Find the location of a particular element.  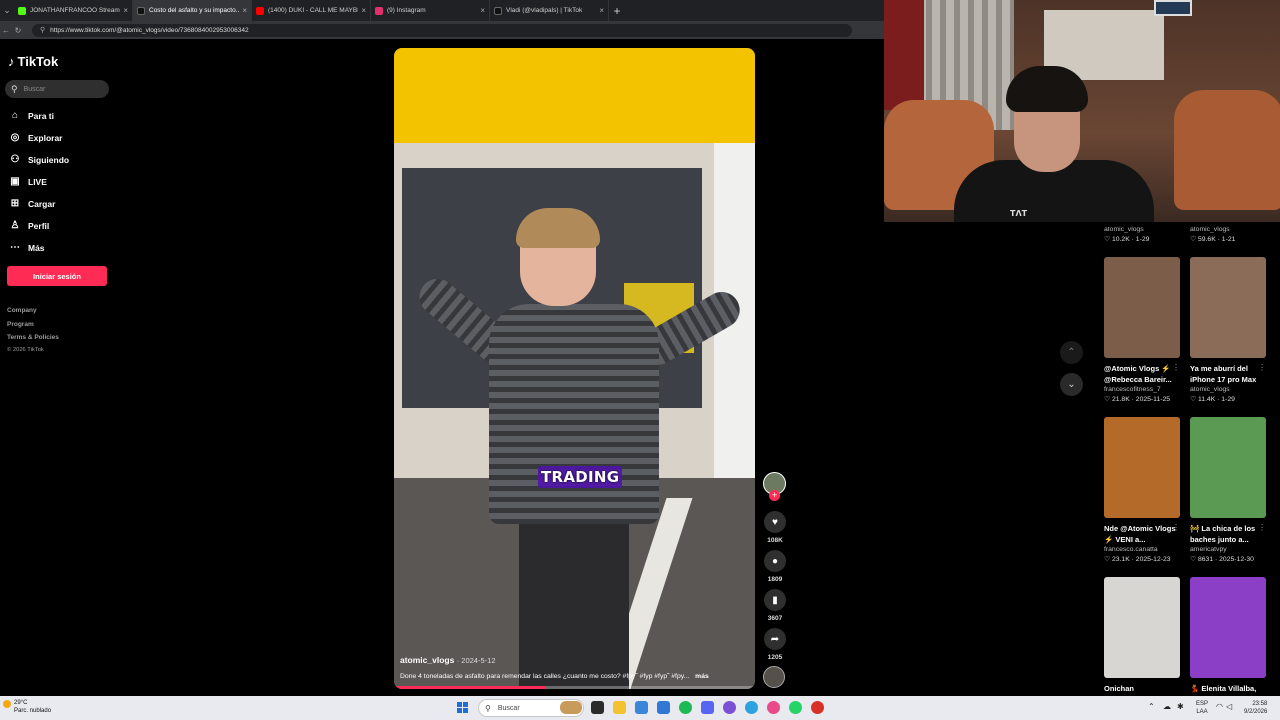

more-icon: ⋯ is located at coordinates (15, 247).